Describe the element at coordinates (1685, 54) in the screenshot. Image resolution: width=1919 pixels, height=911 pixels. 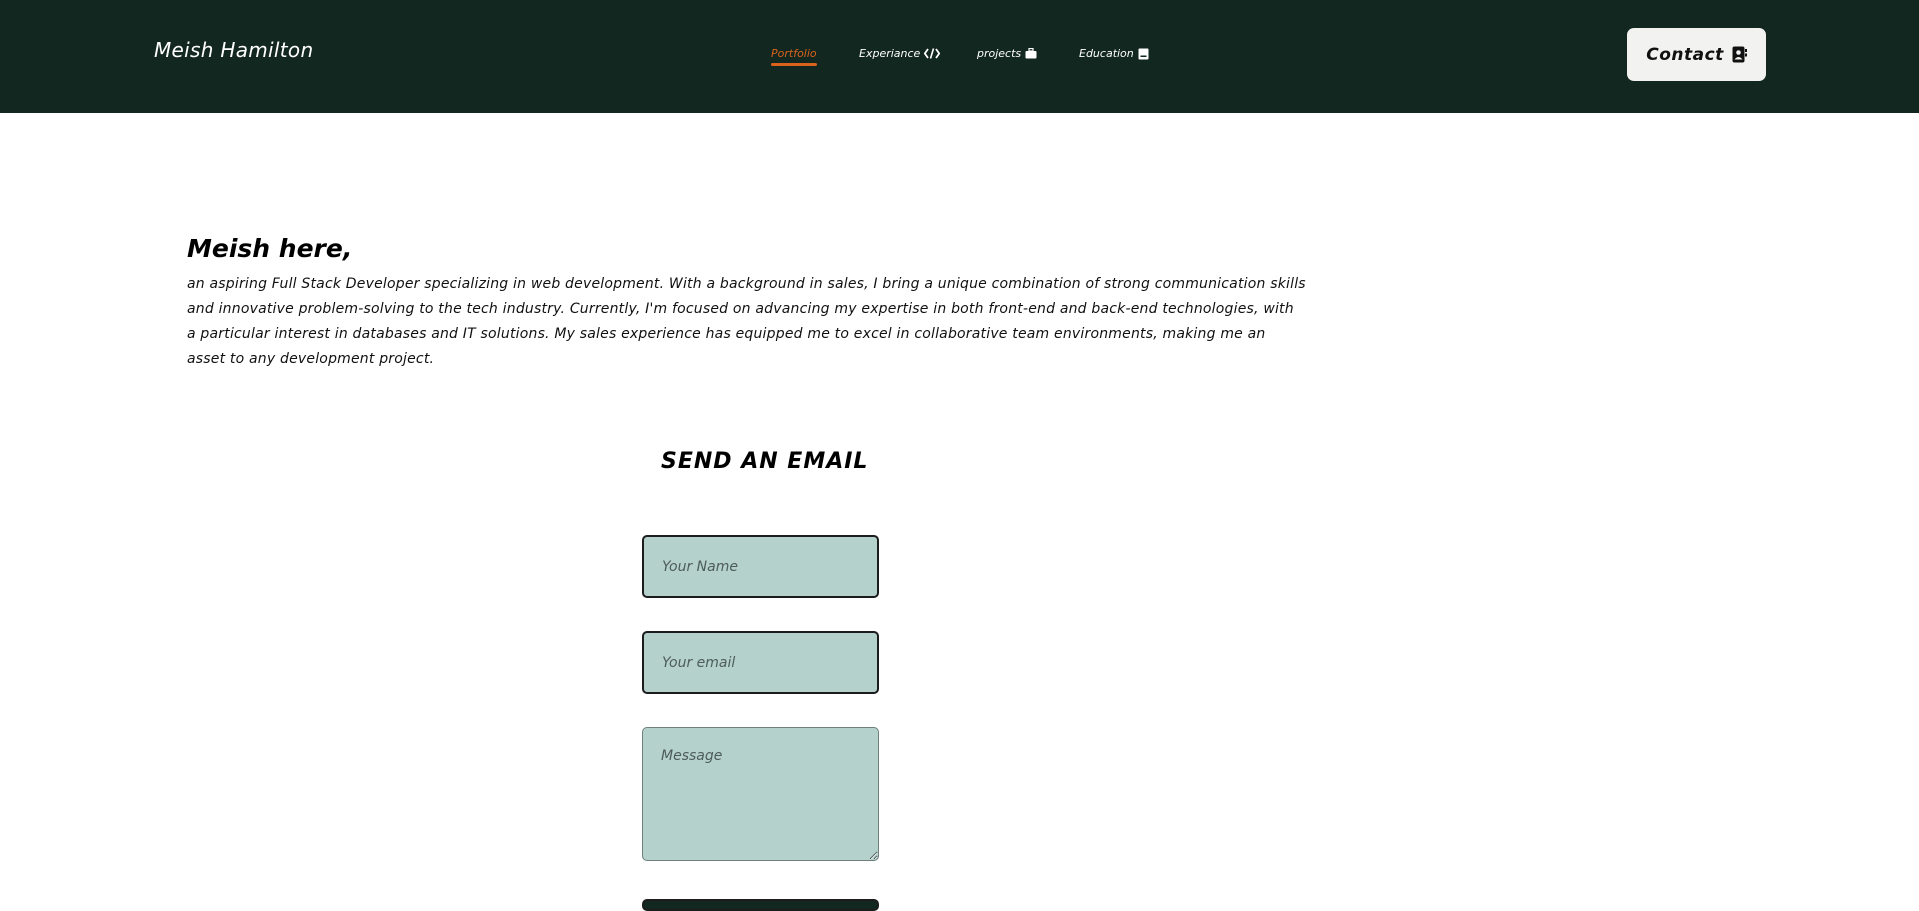
I see `contact-button-label: Contact` at that location.